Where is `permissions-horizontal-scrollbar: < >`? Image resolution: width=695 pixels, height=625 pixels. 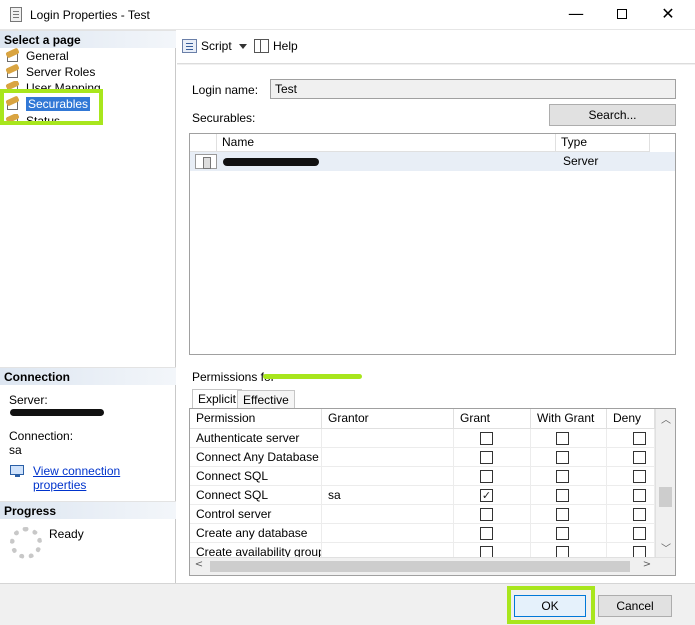
permissions-horizontal-scrollbar: < > is located at coordinates (432, 566).